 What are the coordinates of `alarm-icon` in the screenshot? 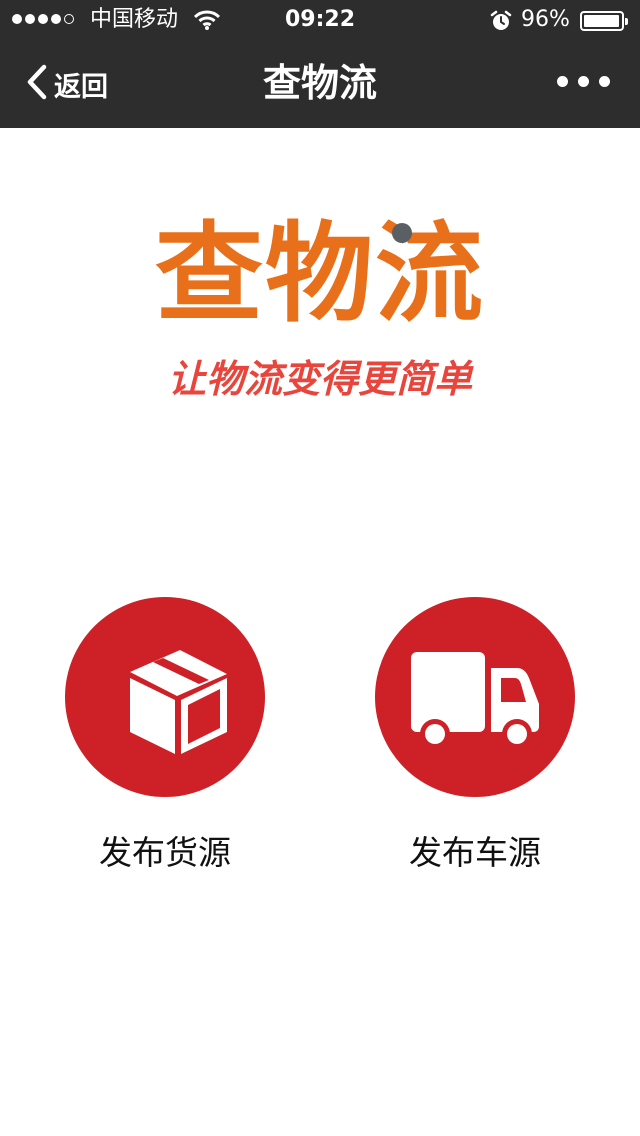 It's located at (501, 23).